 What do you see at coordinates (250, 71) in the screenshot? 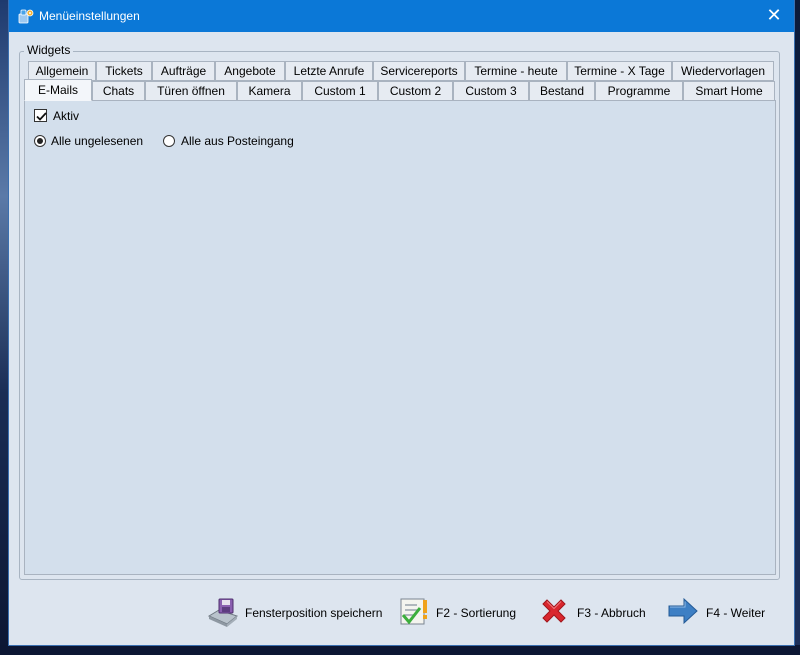
I see `tab-angebote: Angebote` at bounding box center [250, 71].